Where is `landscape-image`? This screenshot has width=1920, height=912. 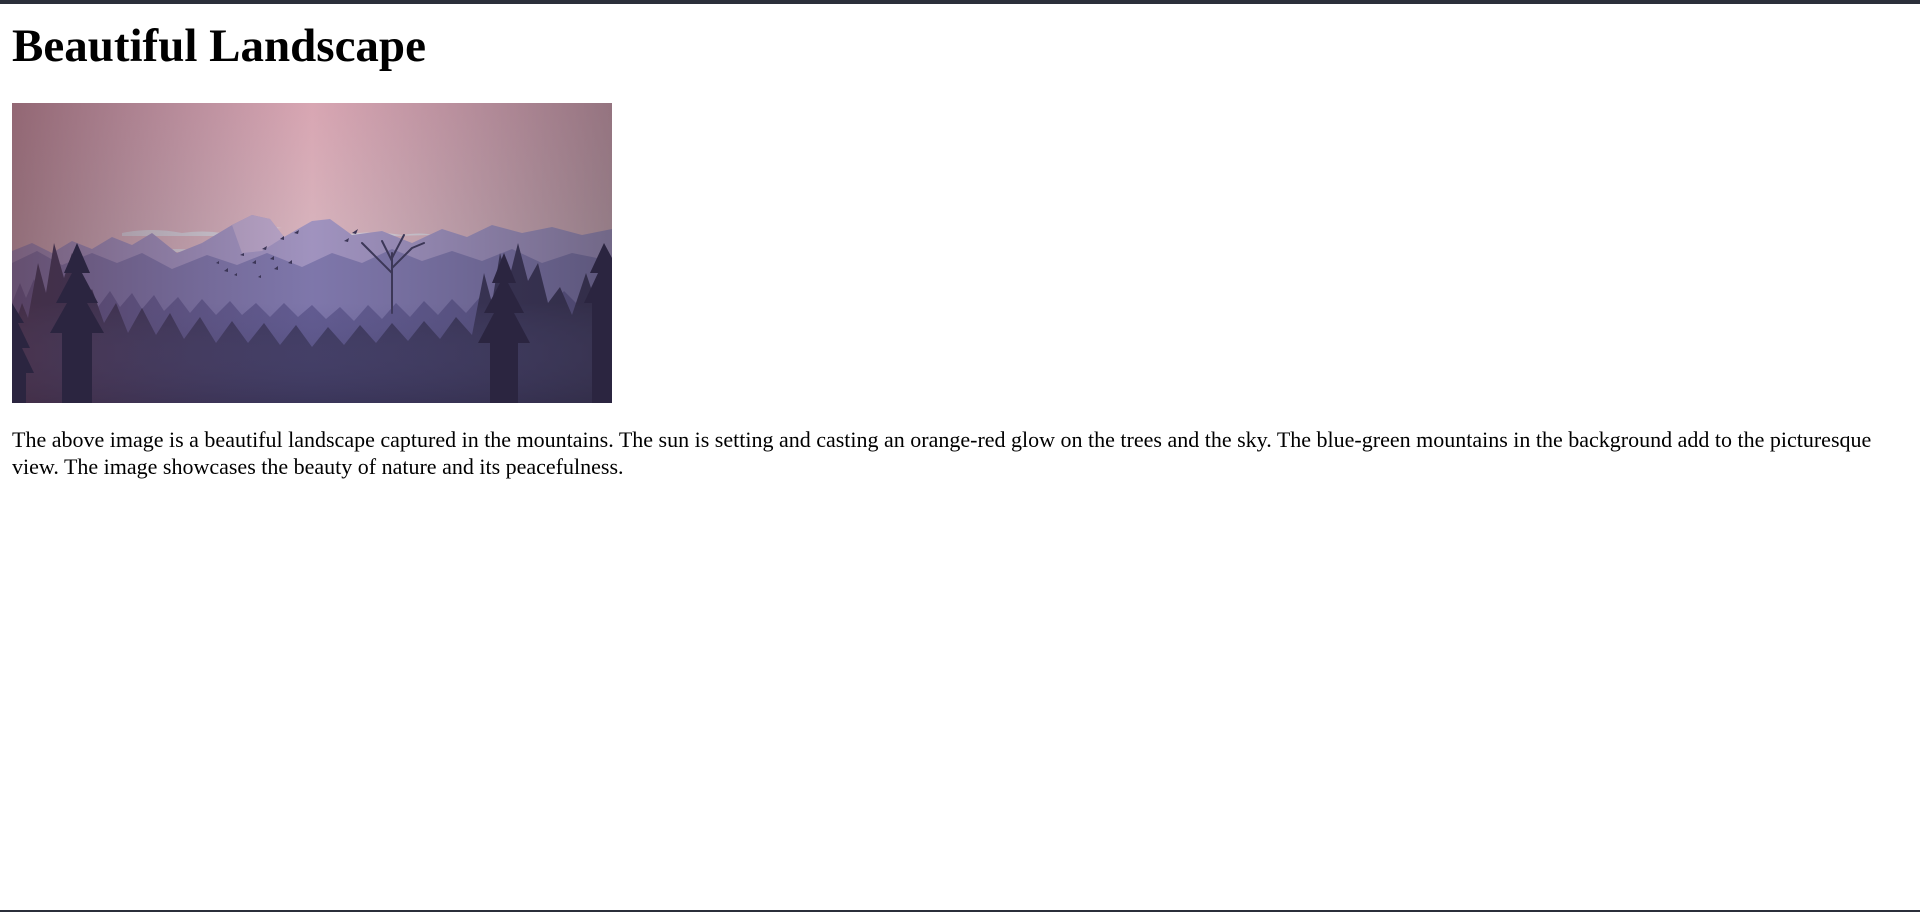
landscape-image is located at coordinates (312, 253).